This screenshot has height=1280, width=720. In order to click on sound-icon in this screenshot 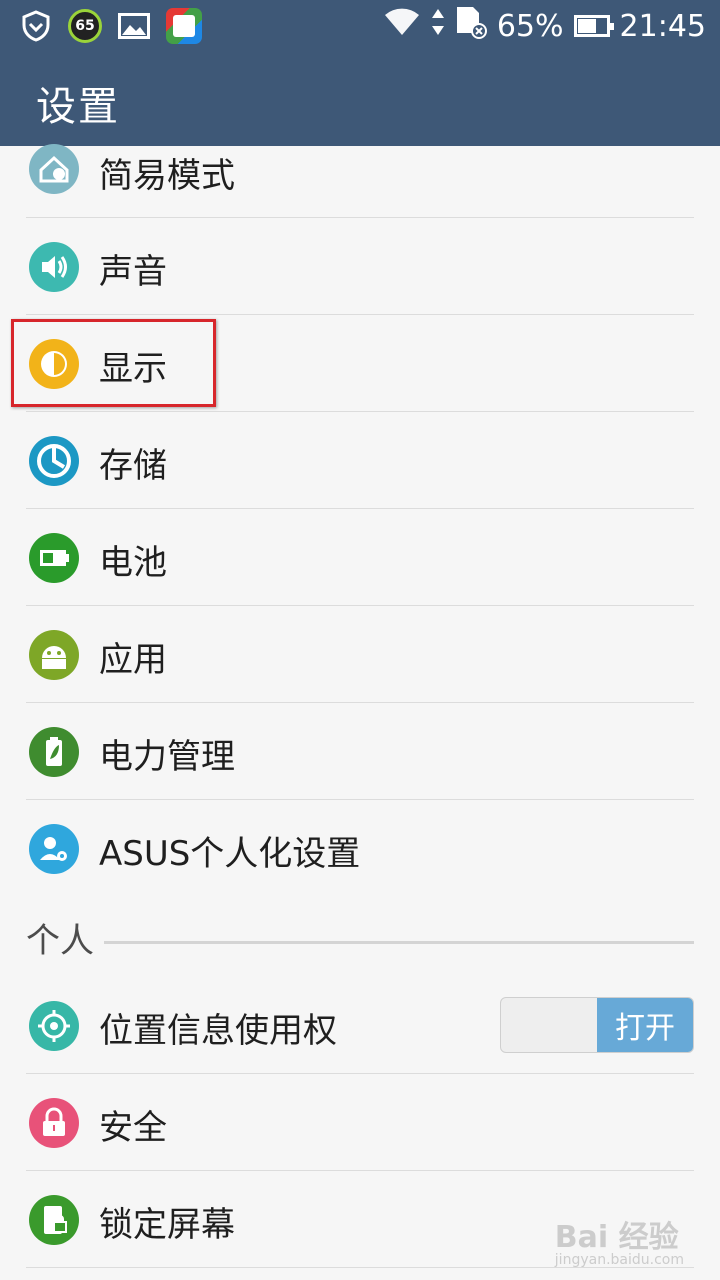, I will do `click(54, 267)`.